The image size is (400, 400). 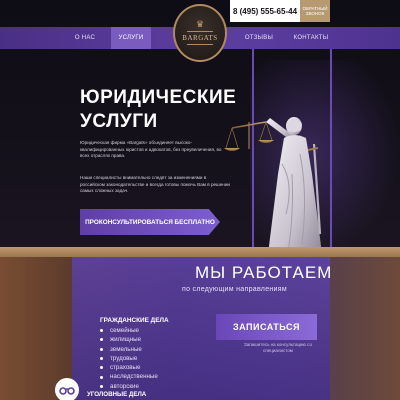 I want to click on logo: ♛ BARGATS, so click(x=200, y=33).